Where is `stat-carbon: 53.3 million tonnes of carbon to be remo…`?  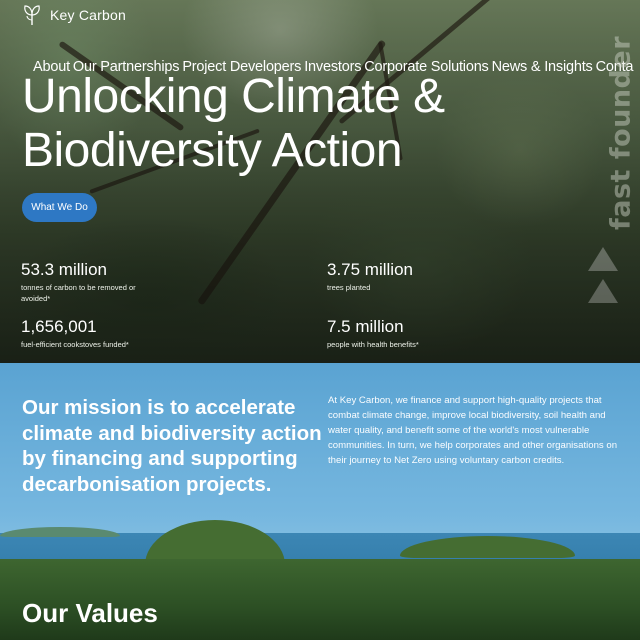
stat-carbon: 53.3 million tonnes of carbon to be remo… is located at coordinates (78, 282).